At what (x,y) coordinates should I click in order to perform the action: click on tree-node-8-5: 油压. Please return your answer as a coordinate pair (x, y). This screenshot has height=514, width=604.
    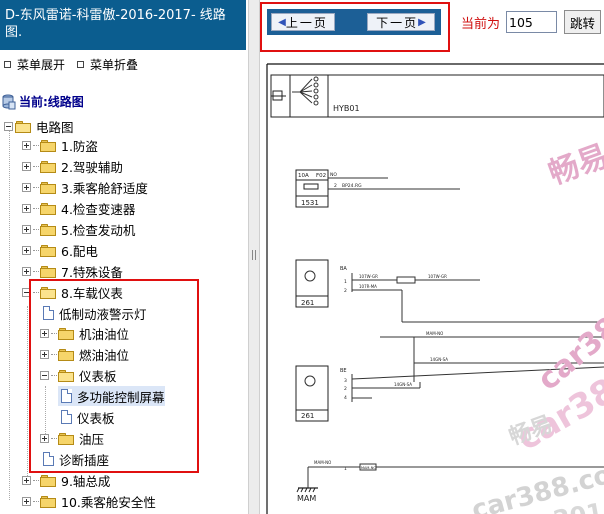
    Looking at the image, I should click on (72, 438).